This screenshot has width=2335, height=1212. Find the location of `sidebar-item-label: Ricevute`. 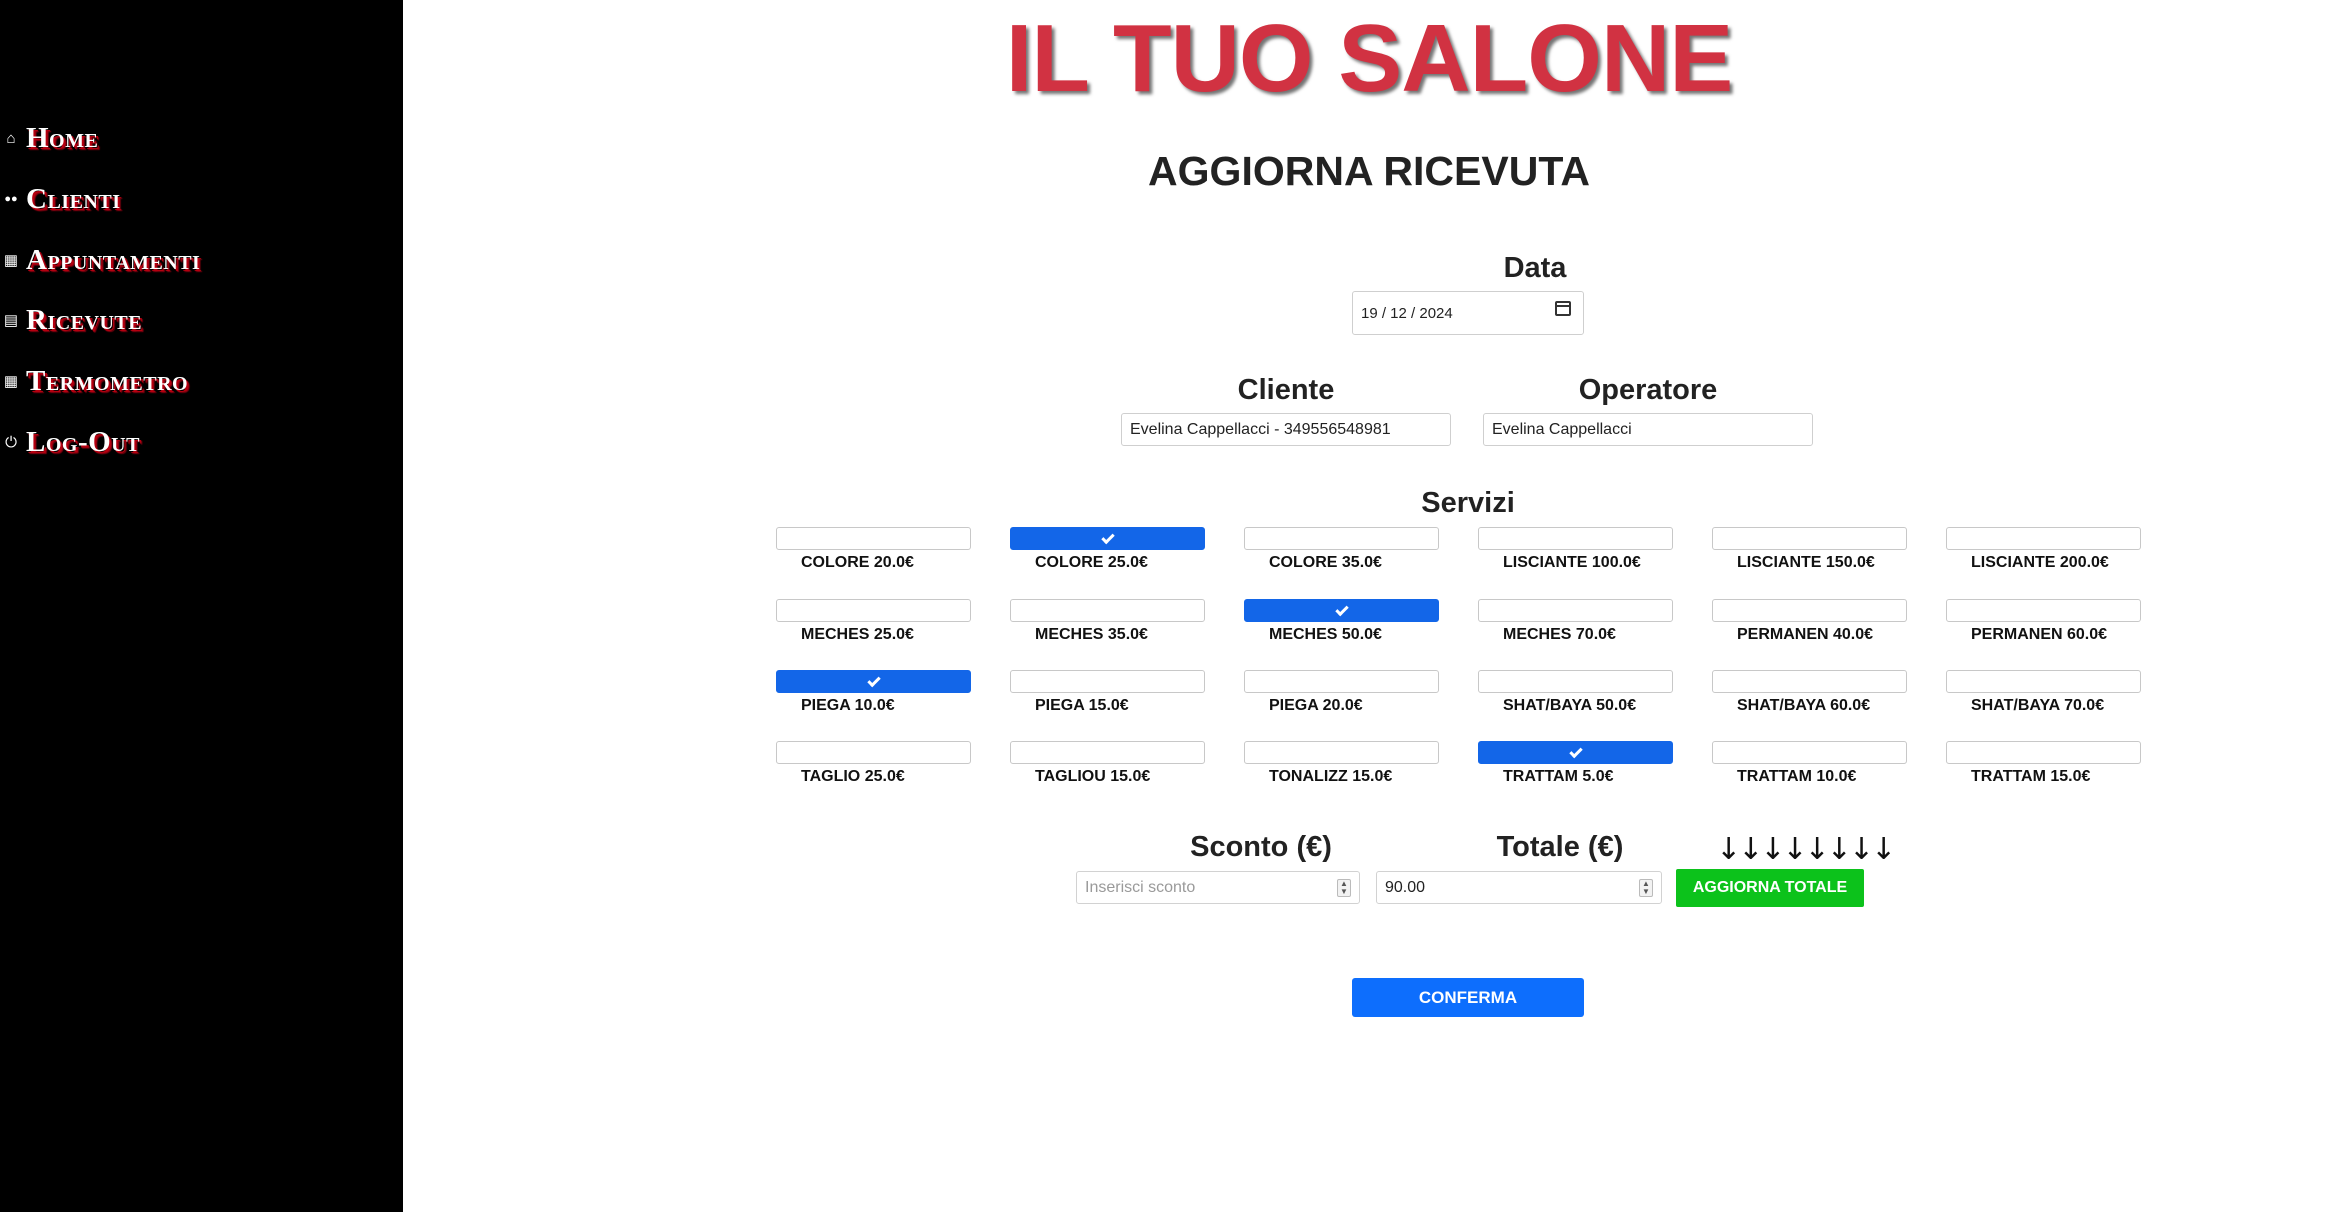

sidebar-item-label: Ricevute is located at coordinates (84, 319).